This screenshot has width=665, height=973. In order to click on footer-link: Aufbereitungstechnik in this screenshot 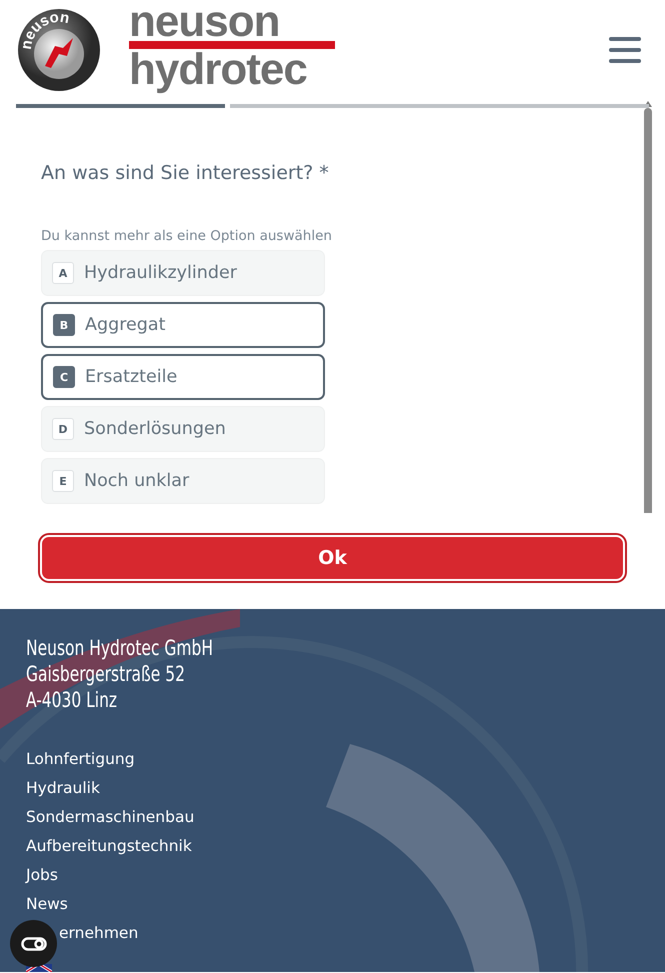, I will do `click(109, 846)`.